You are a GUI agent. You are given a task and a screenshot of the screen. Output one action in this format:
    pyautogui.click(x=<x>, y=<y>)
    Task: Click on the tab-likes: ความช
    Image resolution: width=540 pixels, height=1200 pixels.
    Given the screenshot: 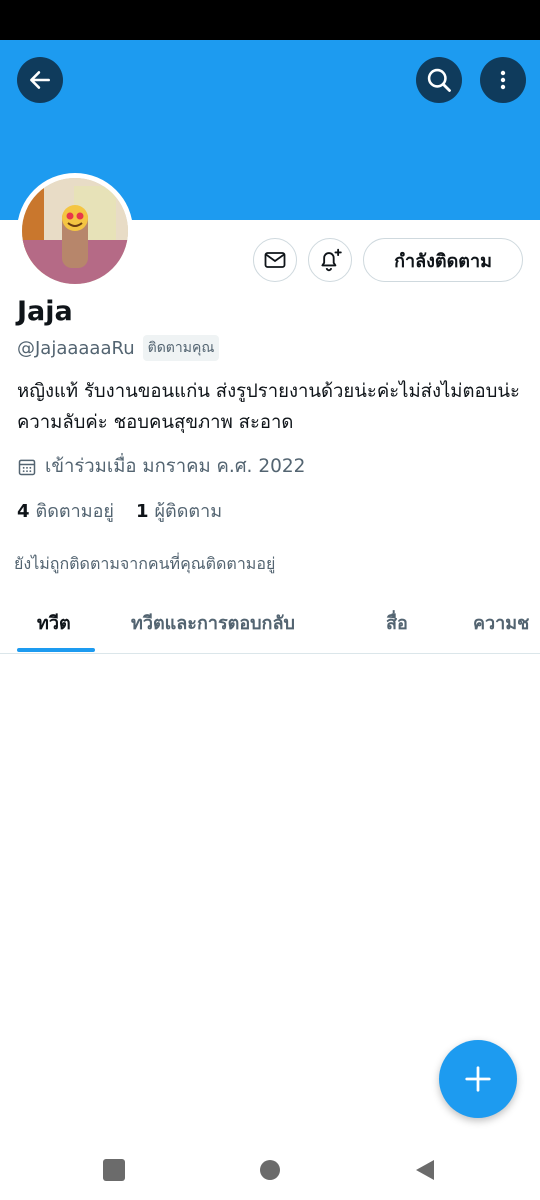 What is the action you would take?
    pyautogui.click(x=501, y=622)
    